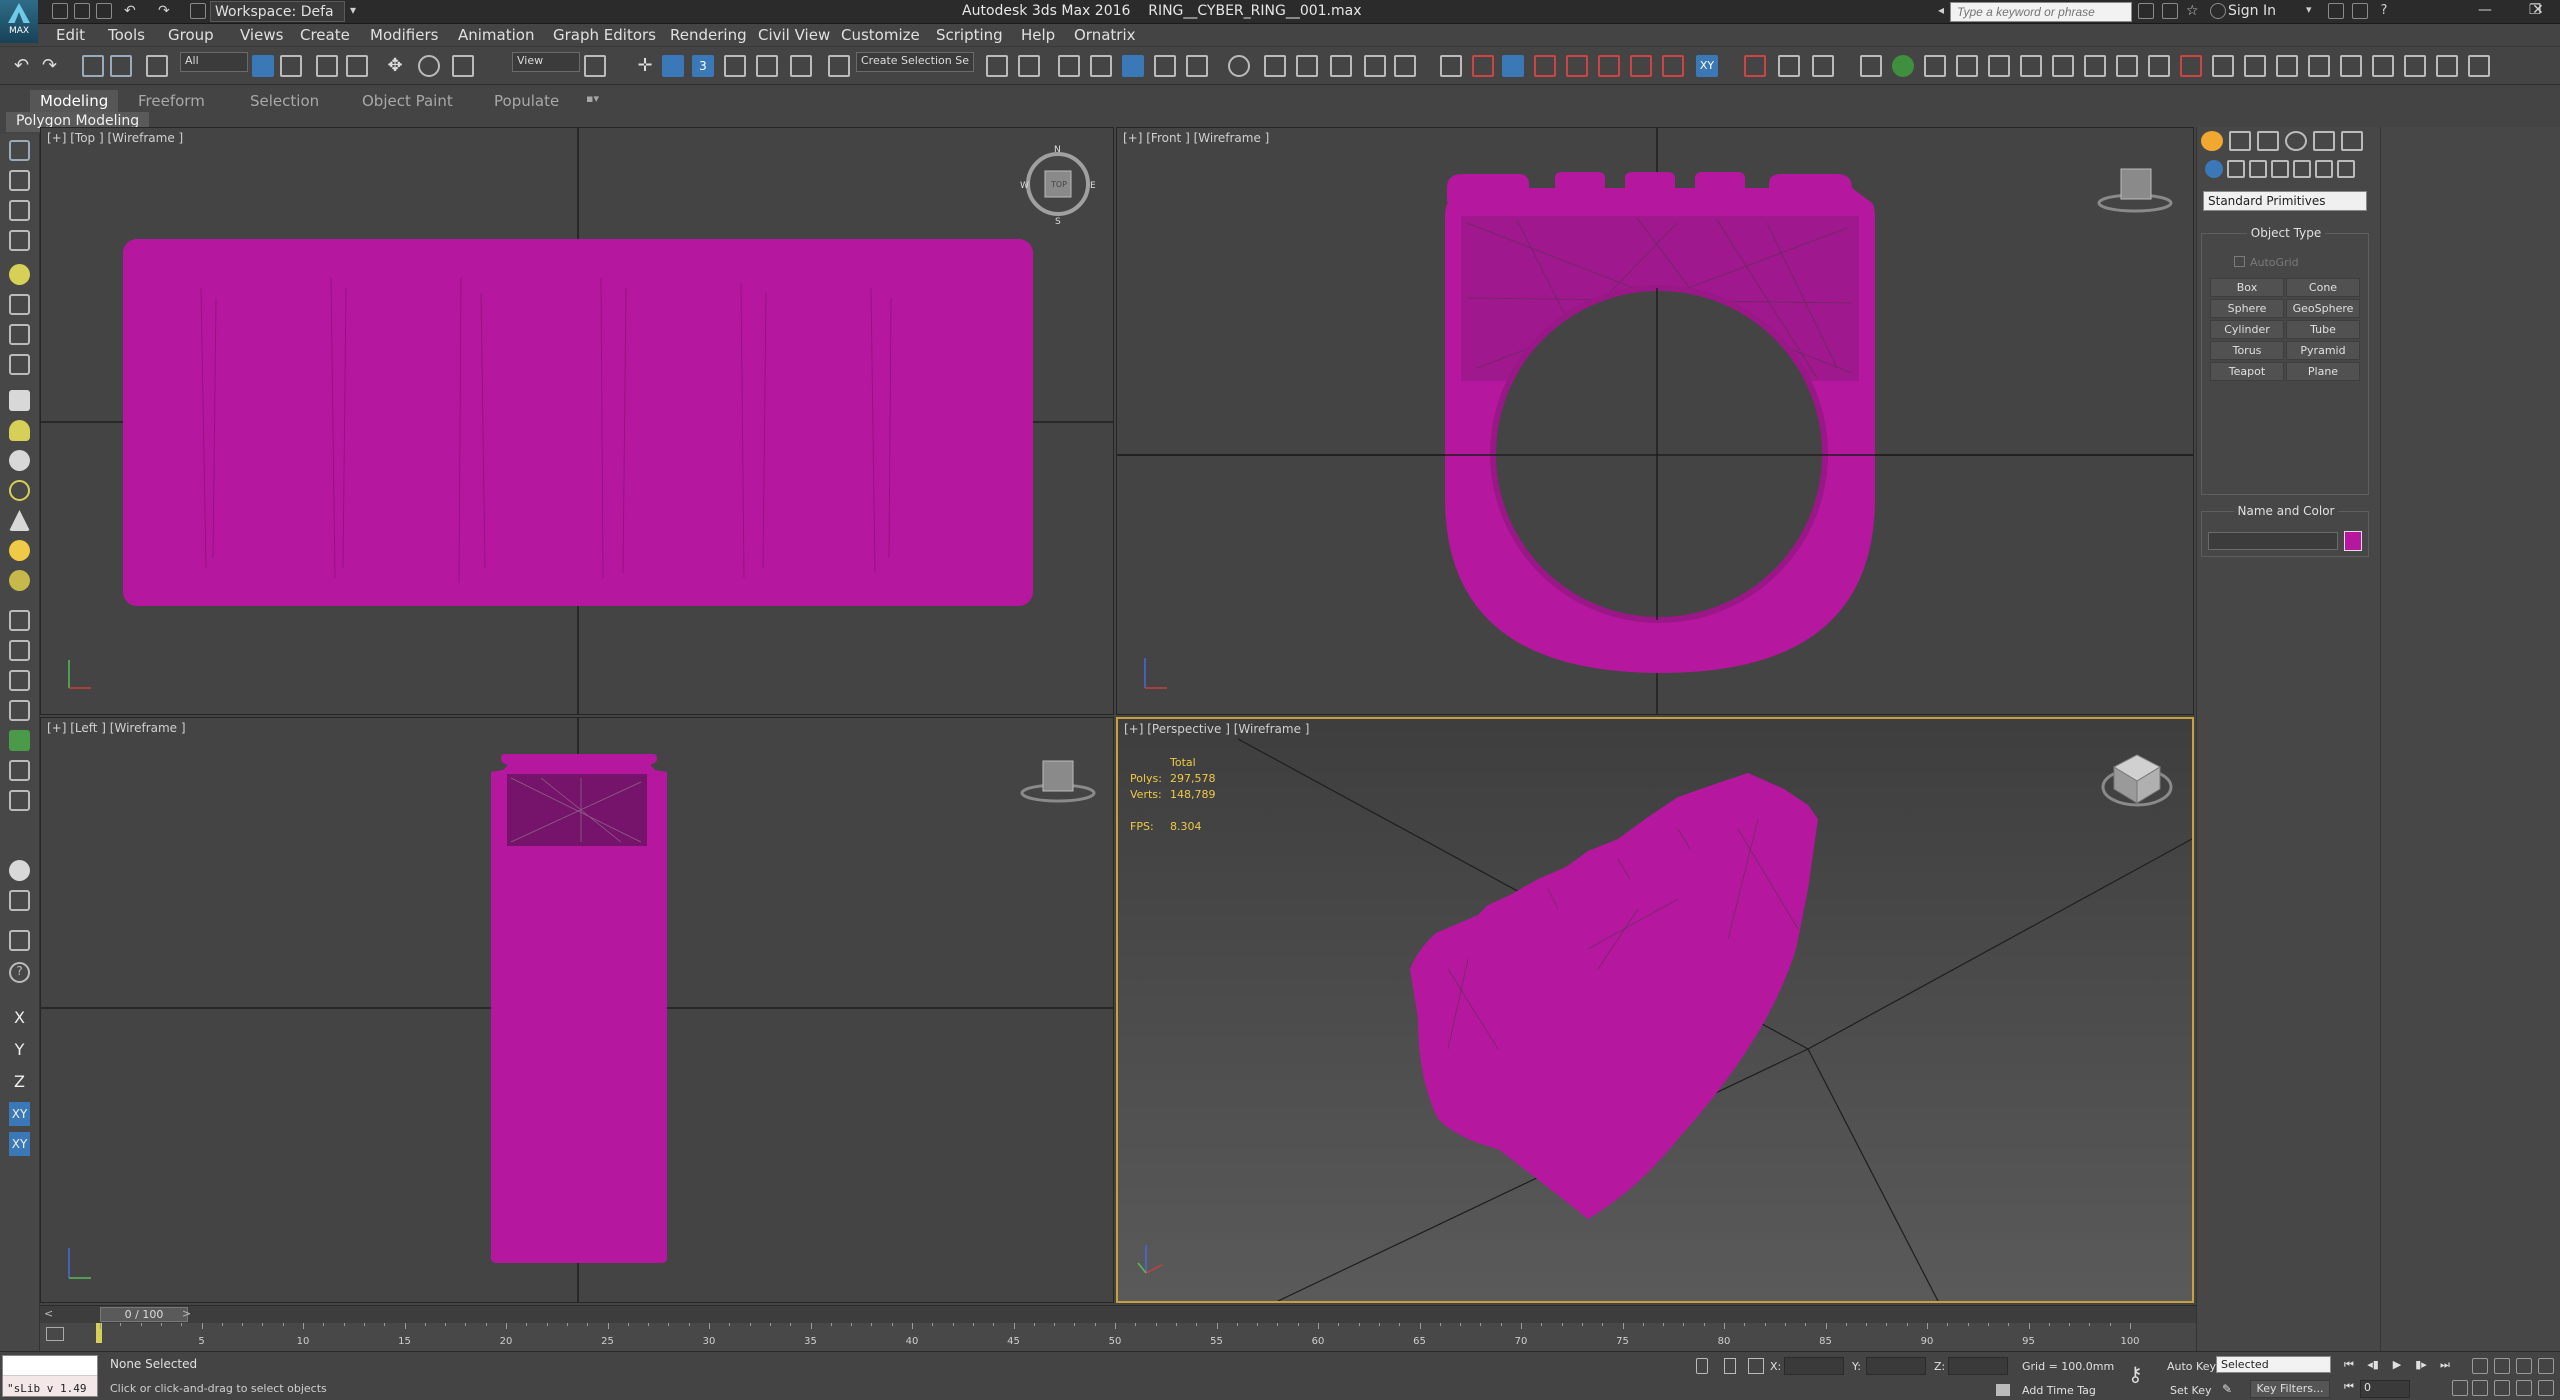 The width and height of the screenshot is (2560, 1400). I want to click on axis-z-button: Z, so click(19, 1082).